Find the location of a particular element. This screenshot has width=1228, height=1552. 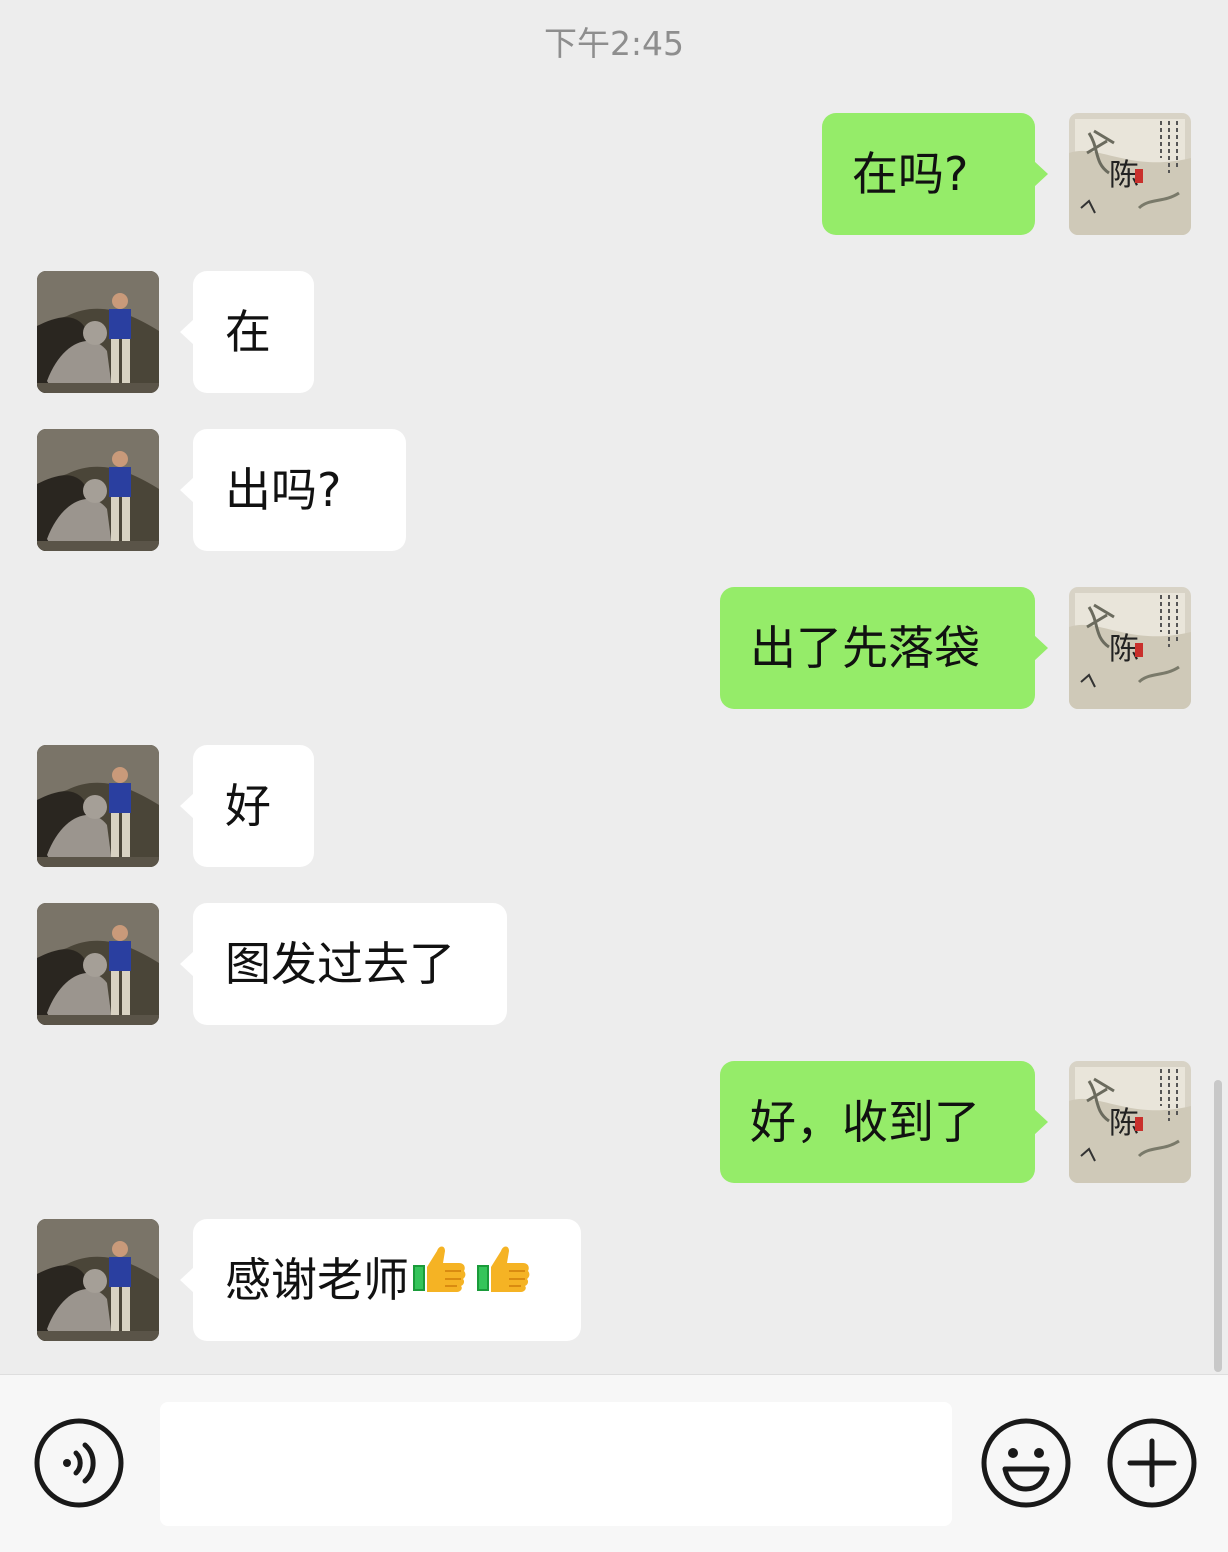

plus-icon is located at coordinates (1152, 1463).